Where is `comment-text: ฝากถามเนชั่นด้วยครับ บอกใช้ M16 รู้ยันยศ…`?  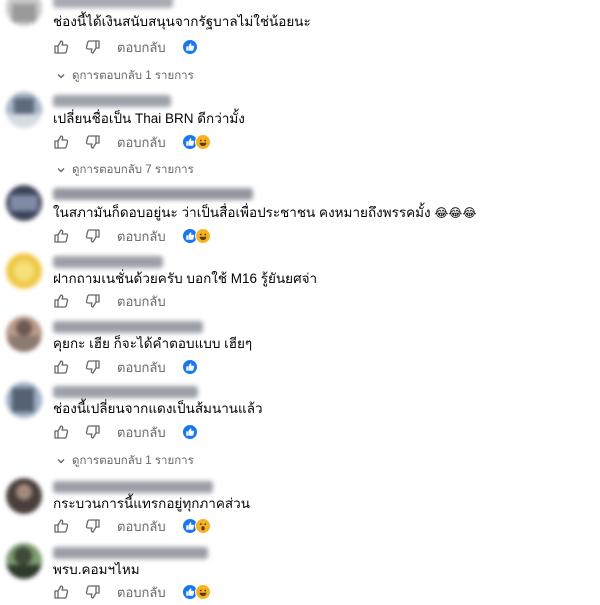
comment-text: ฝากถามเนชั่นด้วยครับ บอกใช้ M16 รู้ยันยศ… is located at coordinates (185, 278).